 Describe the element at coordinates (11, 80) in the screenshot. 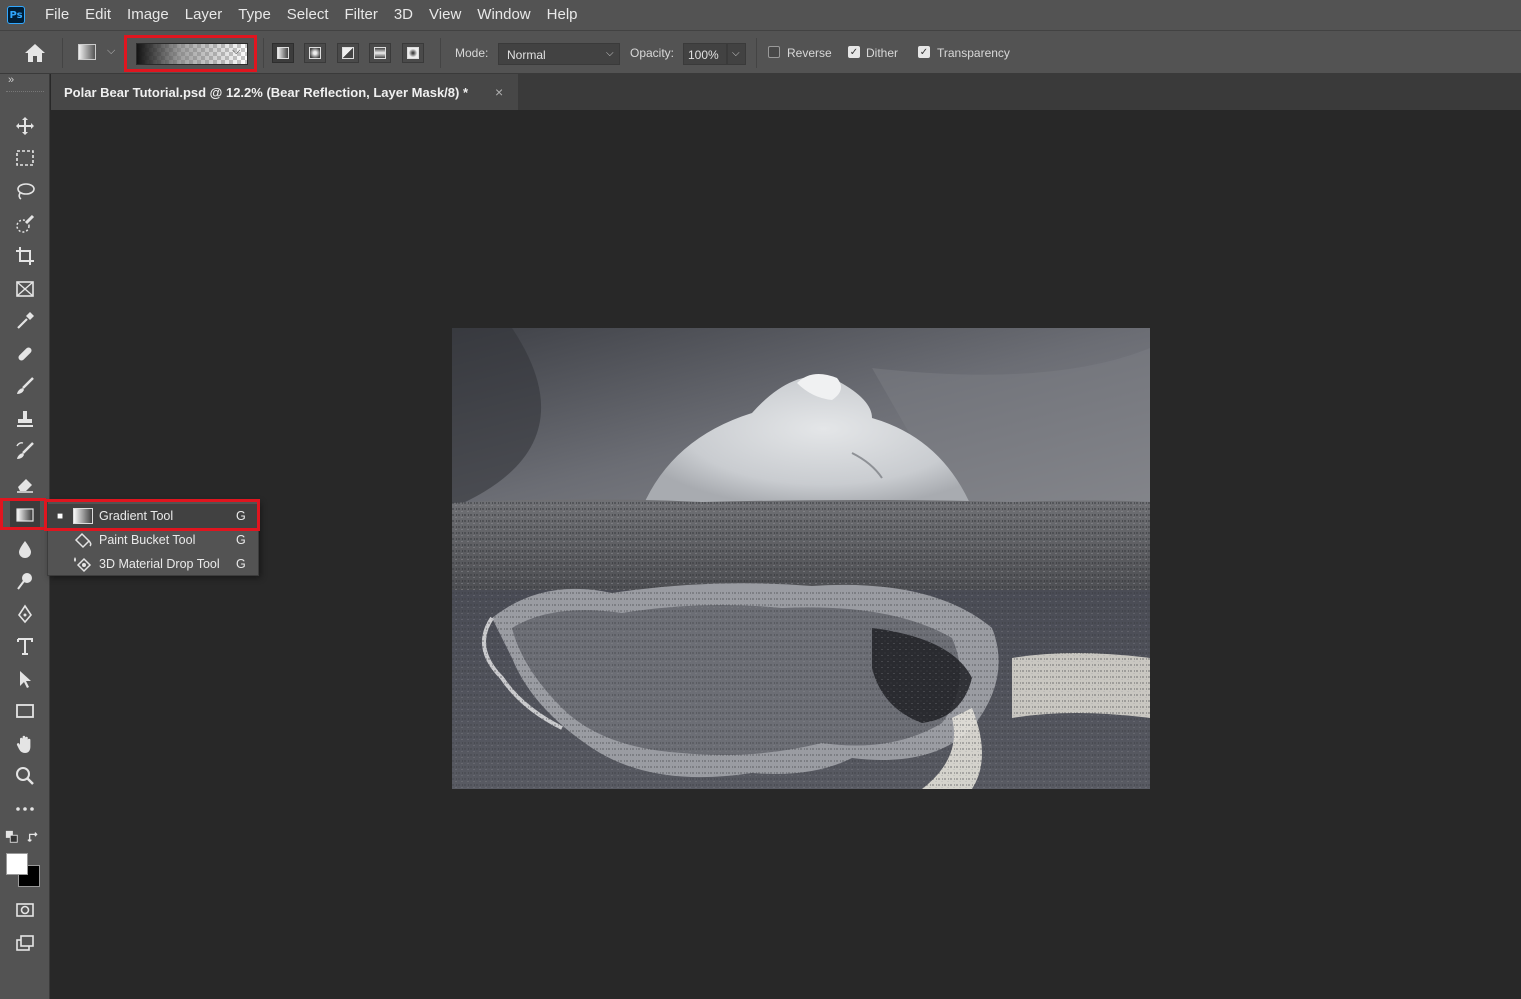

I see `collapse-panel-icon: »` at that location.